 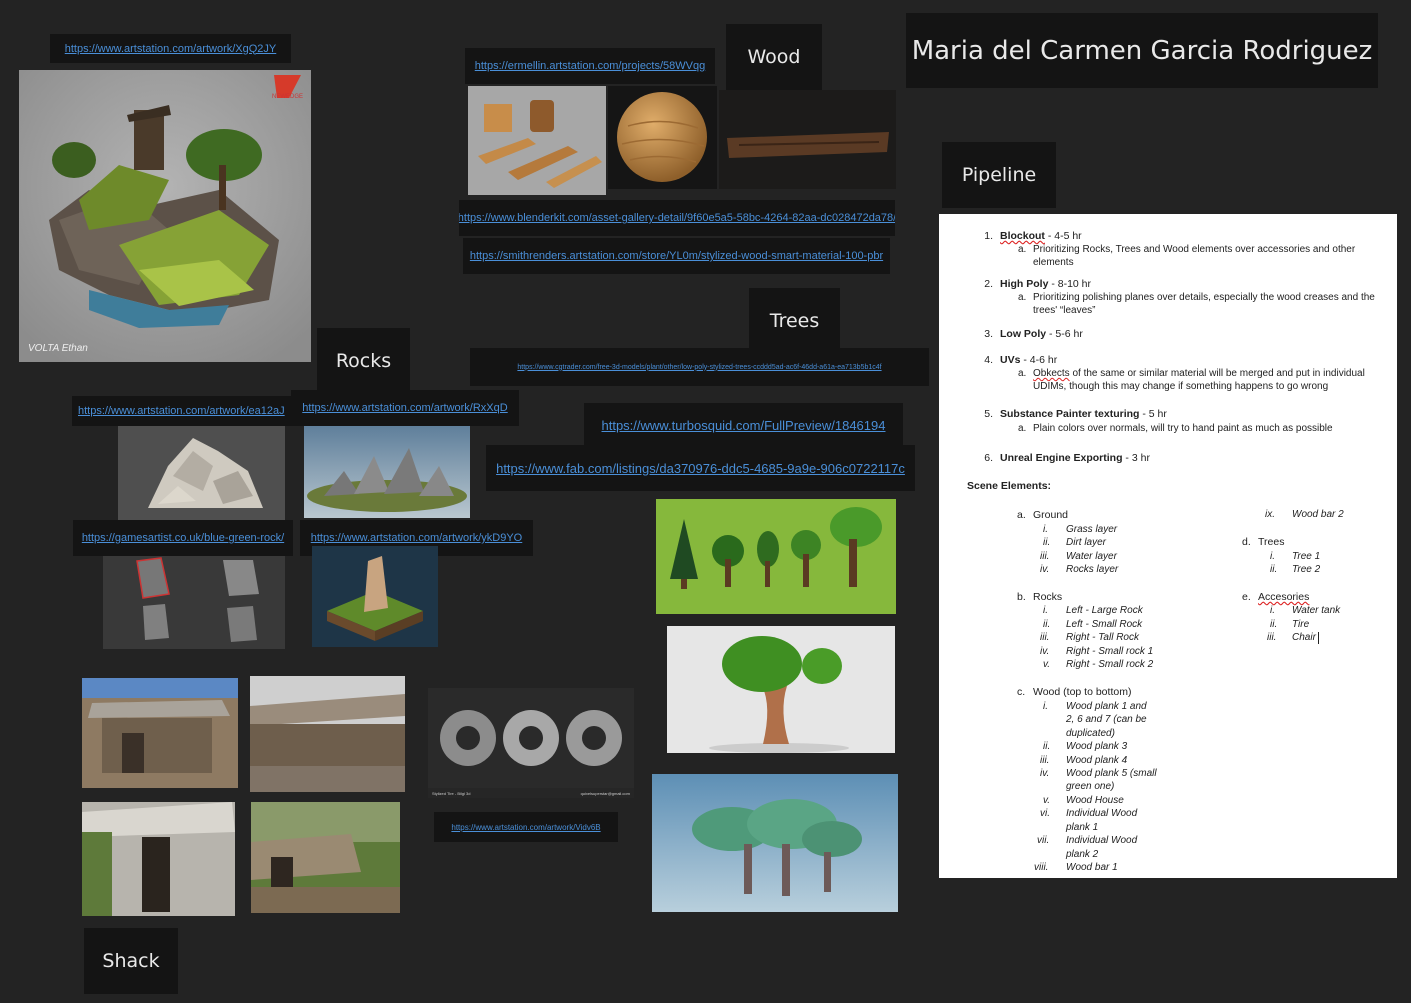 What do you see at coordinates (1092, 529) in the screenshot?
I see `ground-item-text: Grass layer` at bounding box center [1092, 529].